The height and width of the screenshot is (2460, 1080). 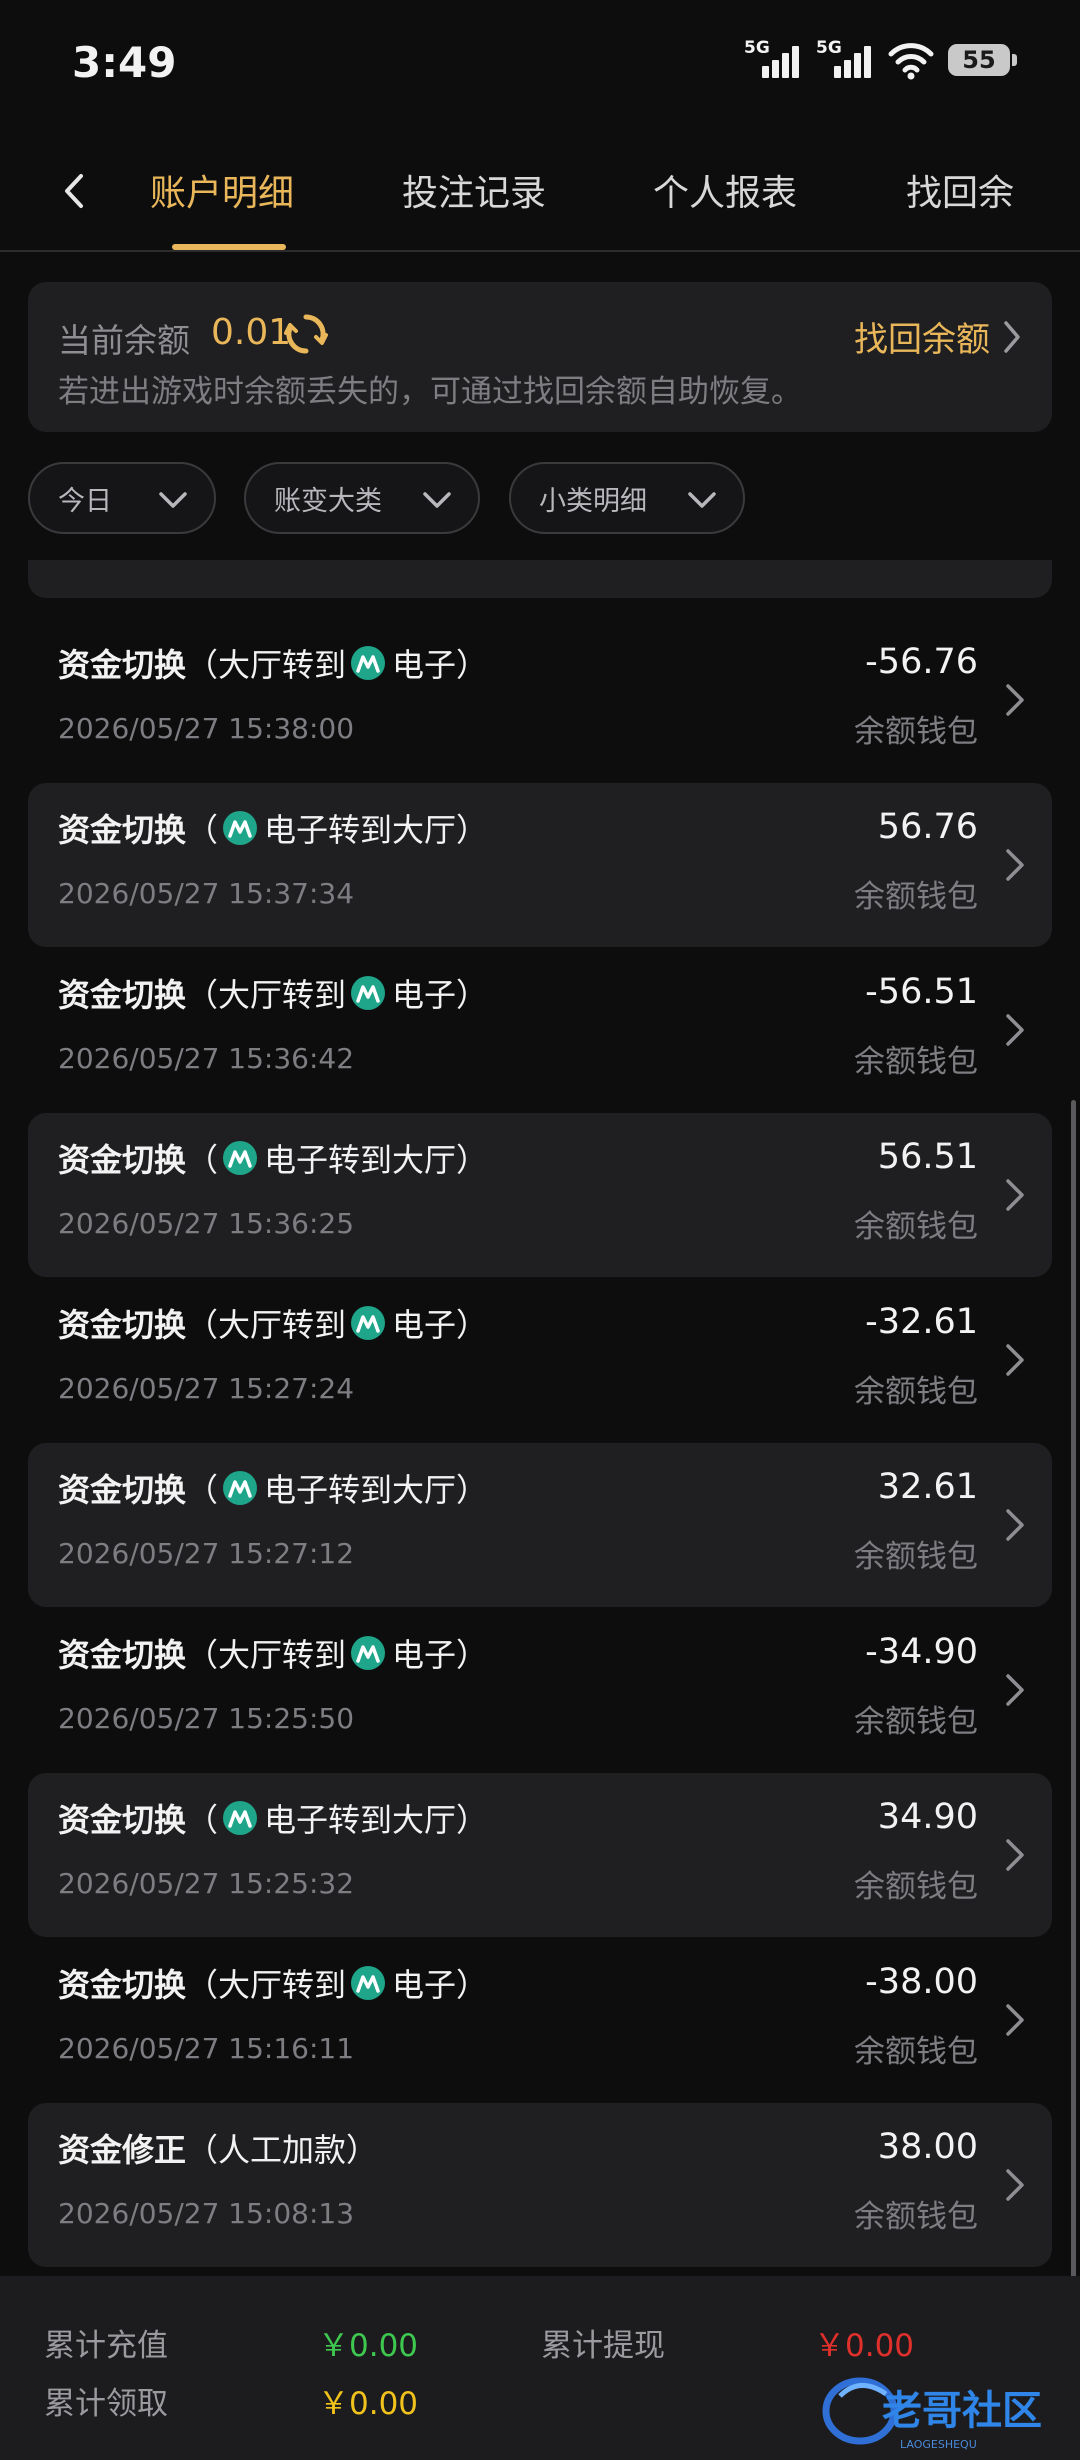 I want to click on transaction-date: 2026/05/27 15:36:42, so click(x=206, y=1058).